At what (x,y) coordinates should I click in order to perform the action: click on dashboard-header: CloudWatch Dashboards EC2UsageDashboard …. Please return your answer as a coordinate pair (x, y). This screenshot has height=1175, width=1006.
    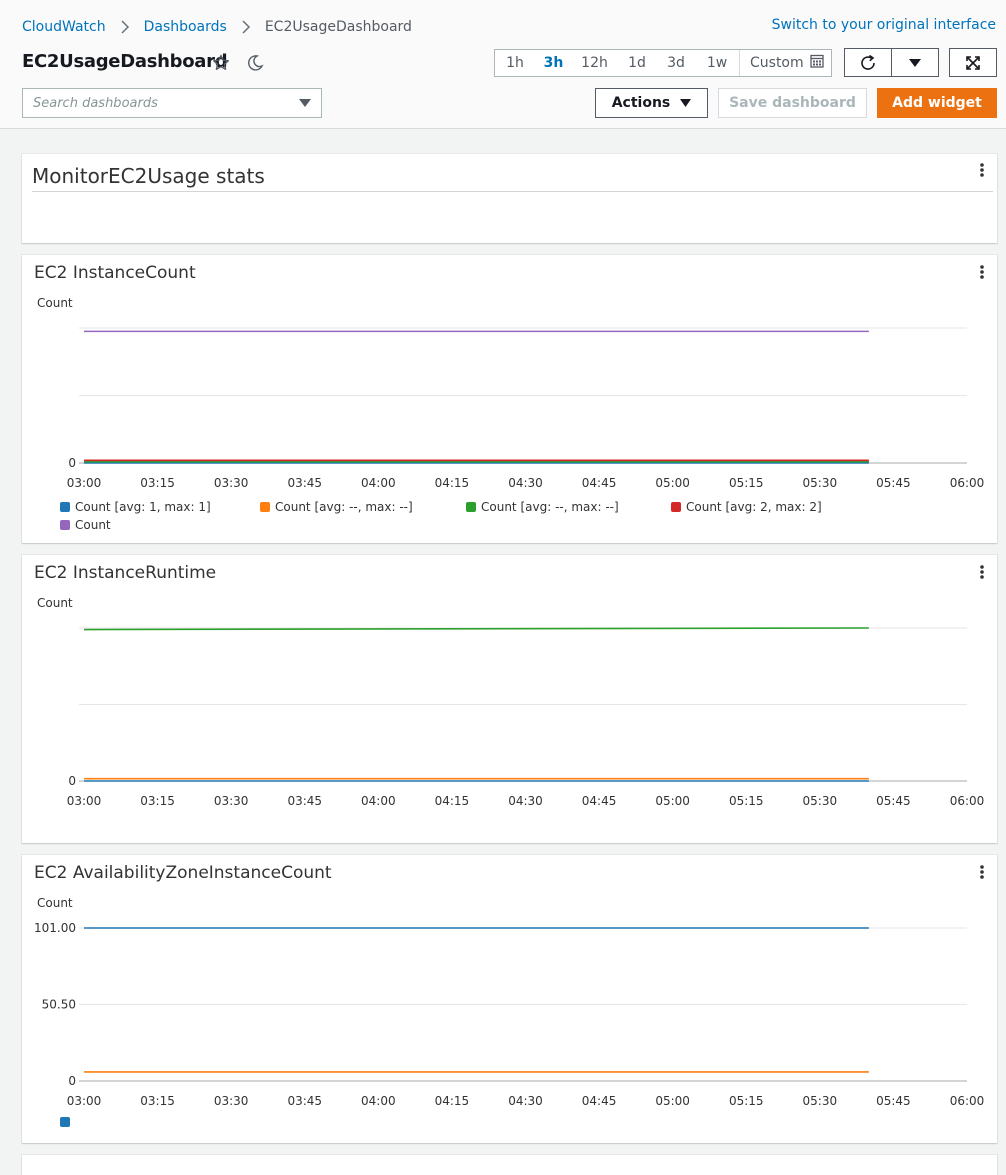
    Looking at the image, I should click on (503, 64).